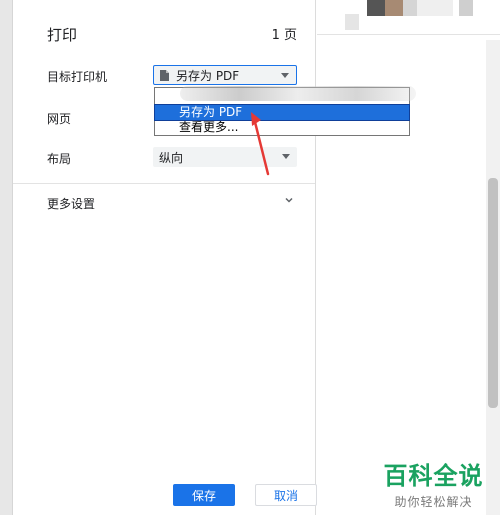 The image size is (500, 515). What do you see at coordinates (62, 35) in the screenshot?
I see `print-title: 打印` at bounding box center [62, 35].